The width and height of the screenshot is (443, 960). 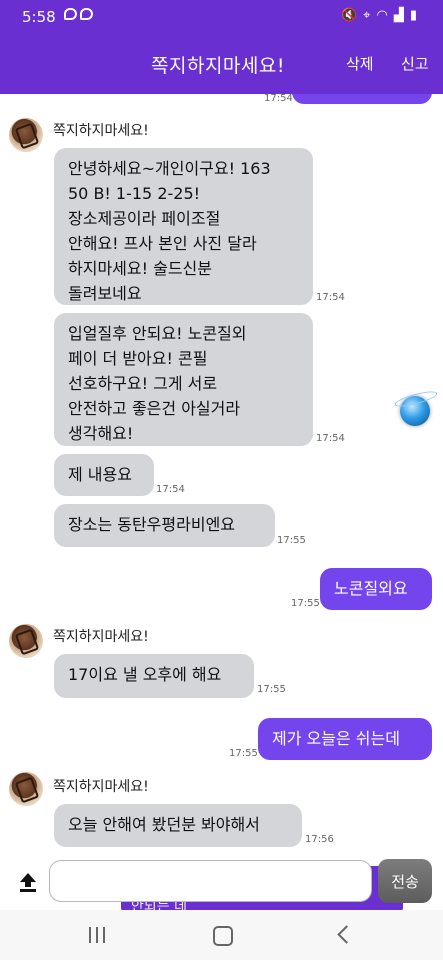 I want to click on back-icon, so click(x=346, y=934).